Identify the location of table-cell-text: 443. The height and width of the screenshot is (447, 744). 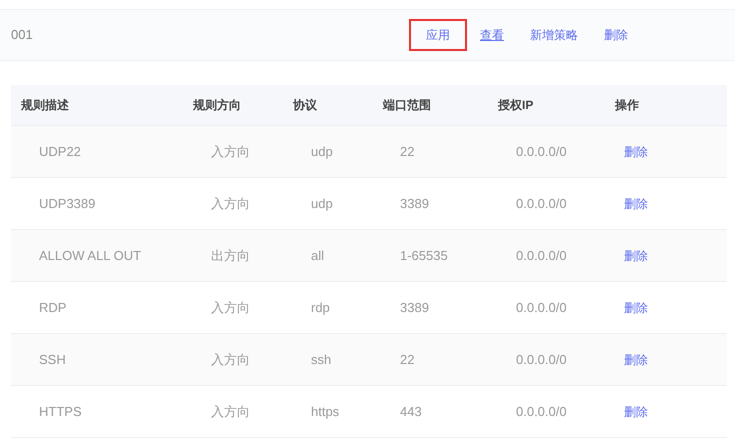
(411, 411).